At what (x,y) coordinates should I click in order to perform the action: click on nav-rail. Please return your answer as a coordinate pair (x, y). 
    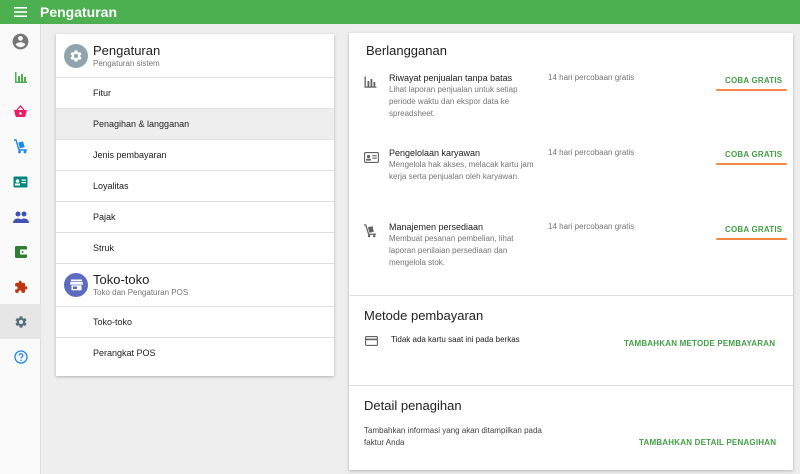
    Looking at the image, I should click on (20, 249).